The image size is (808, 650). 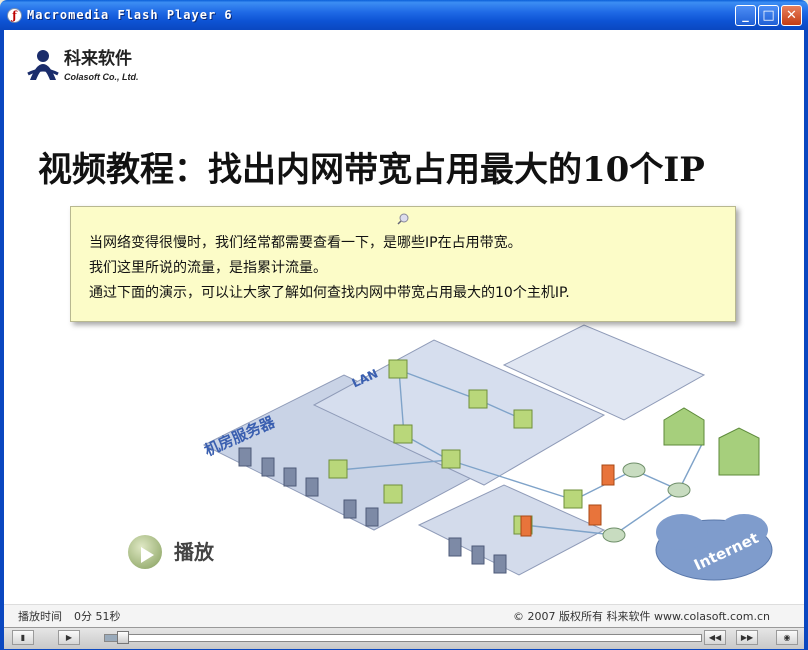 I want to click on pushpin-icon, so click(x=403, y=219).